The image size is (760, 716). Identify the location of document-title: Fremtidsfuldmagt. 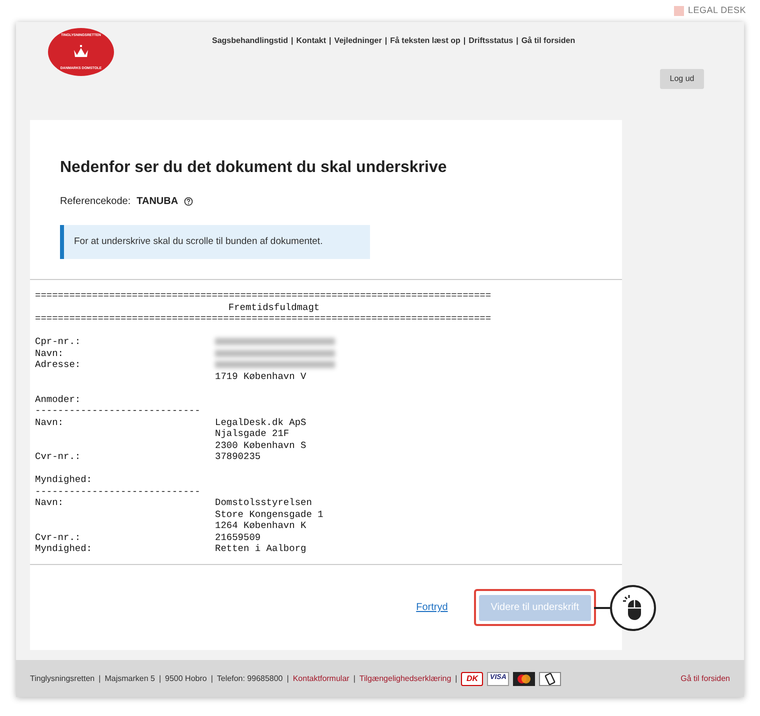
(274, 307).